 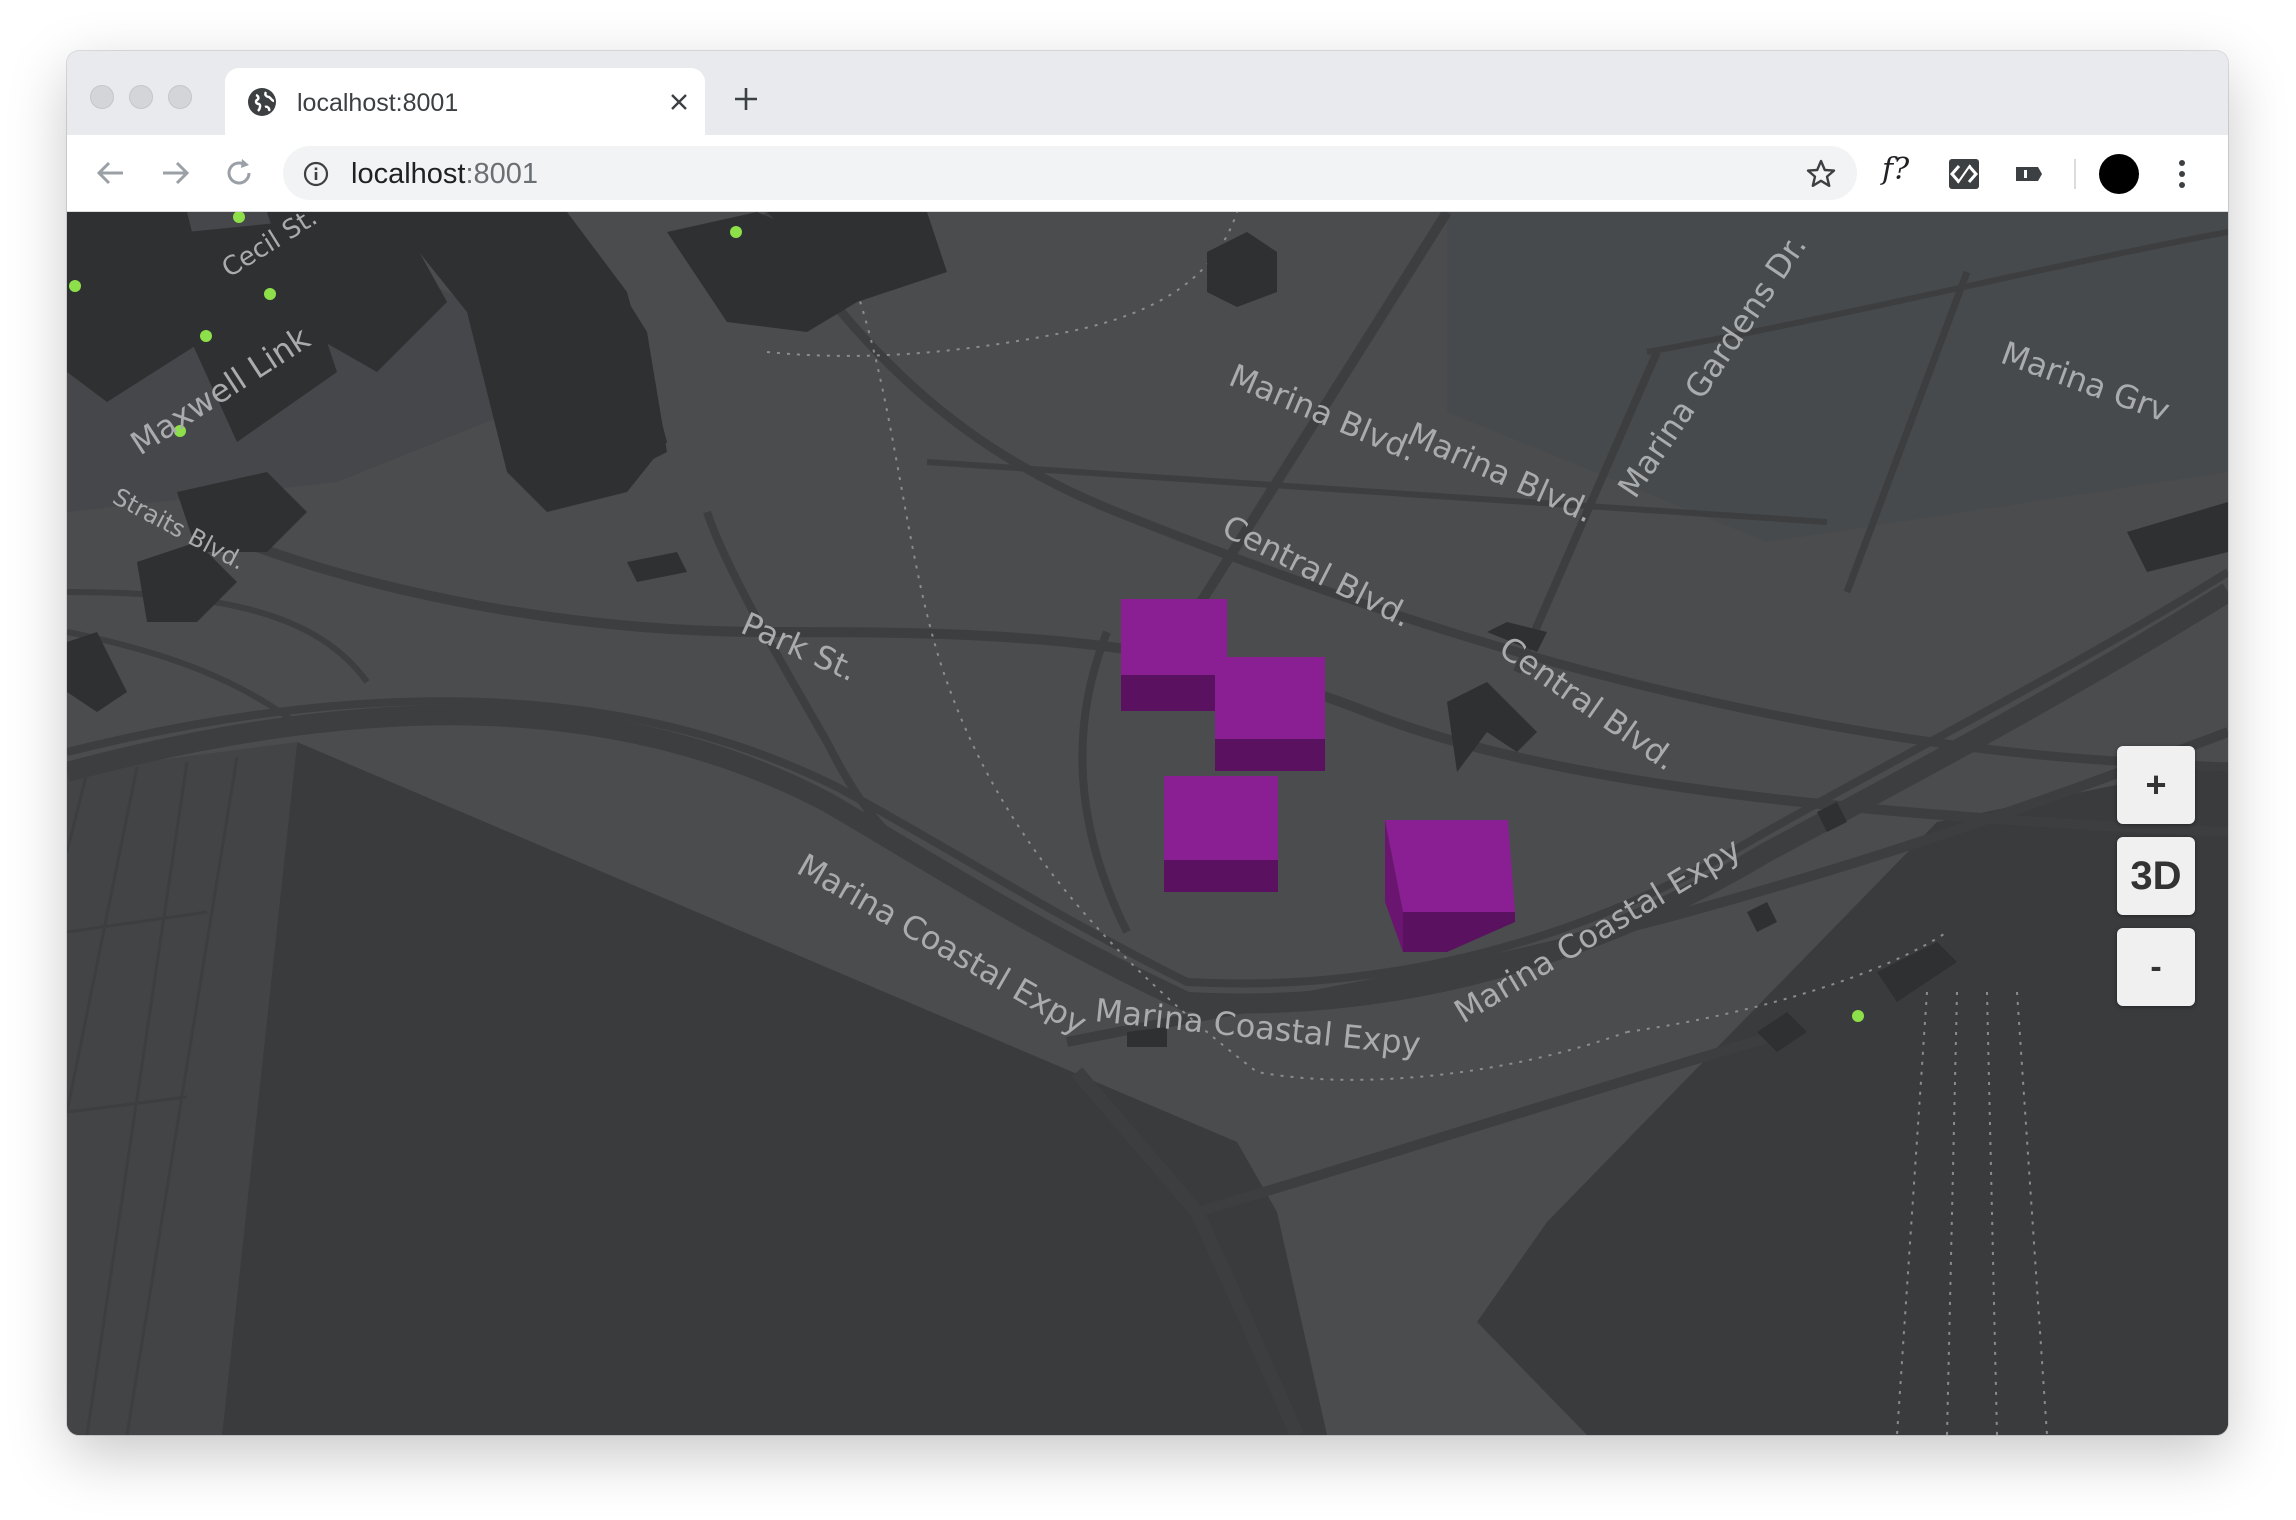 I want to click on url-port: :8001, so click(x=502, y=174).